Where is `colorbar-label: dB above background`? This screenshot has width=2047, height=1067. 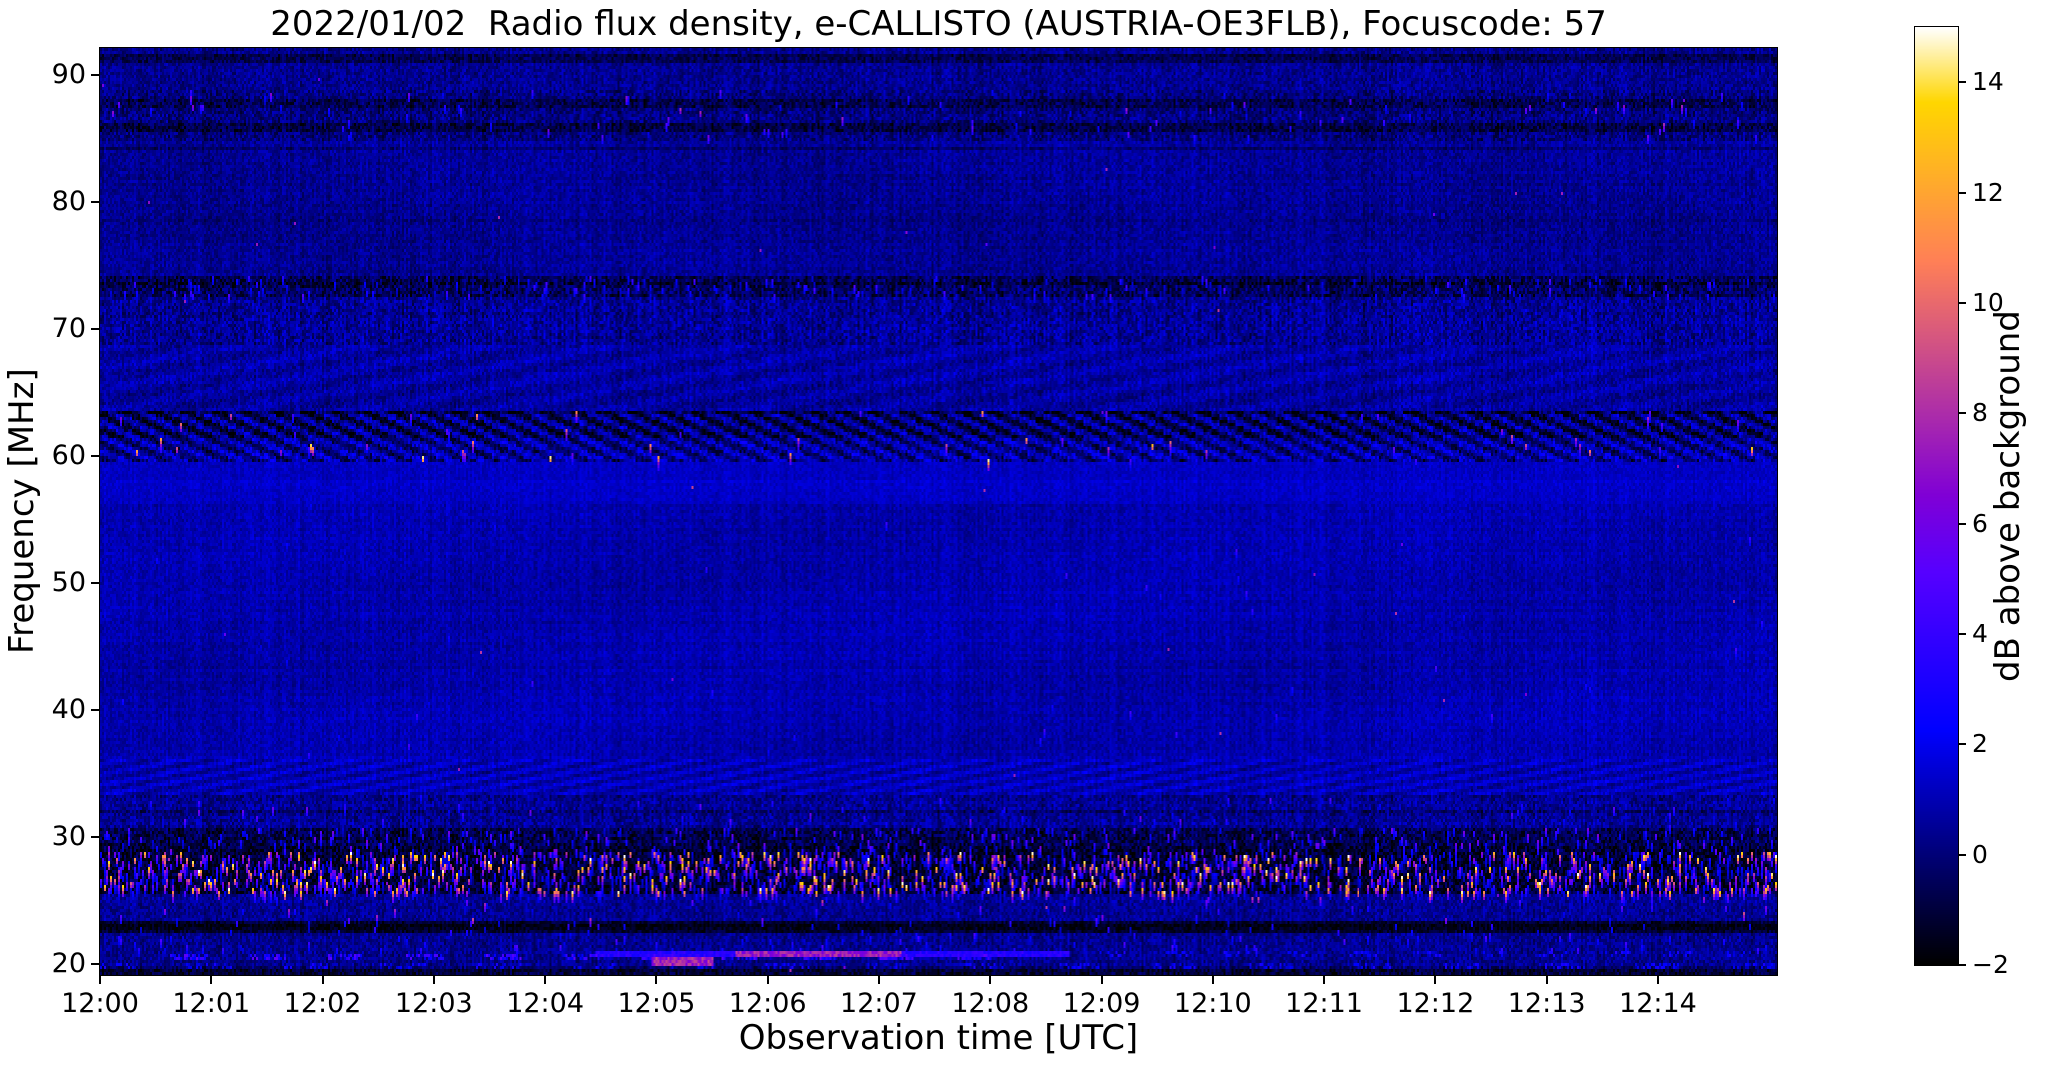 colorbar-label: dB above background is located at coordinates (2008, 496).